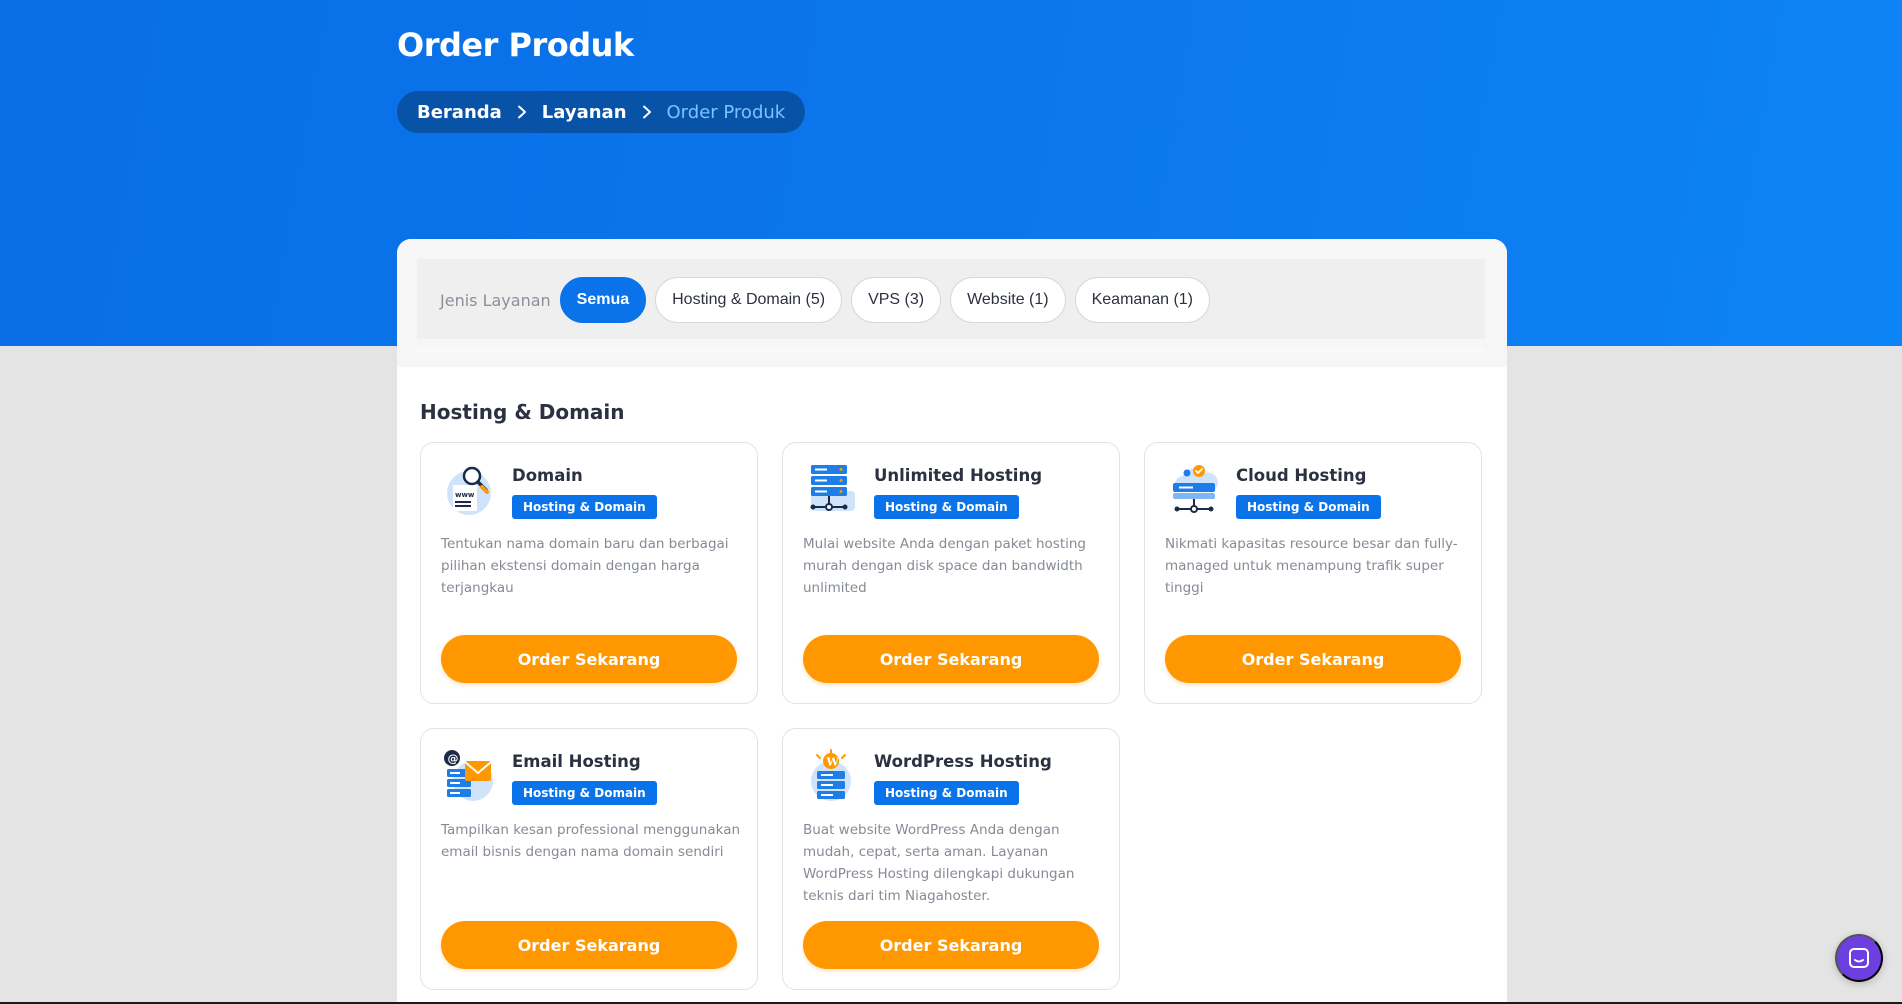 The width and height of the screenshot is (1902, 1004). Describe the element at coordinates (589, 945) in the screenshot. I see `order-button-email-hosting: Order Sekarang` at that location.